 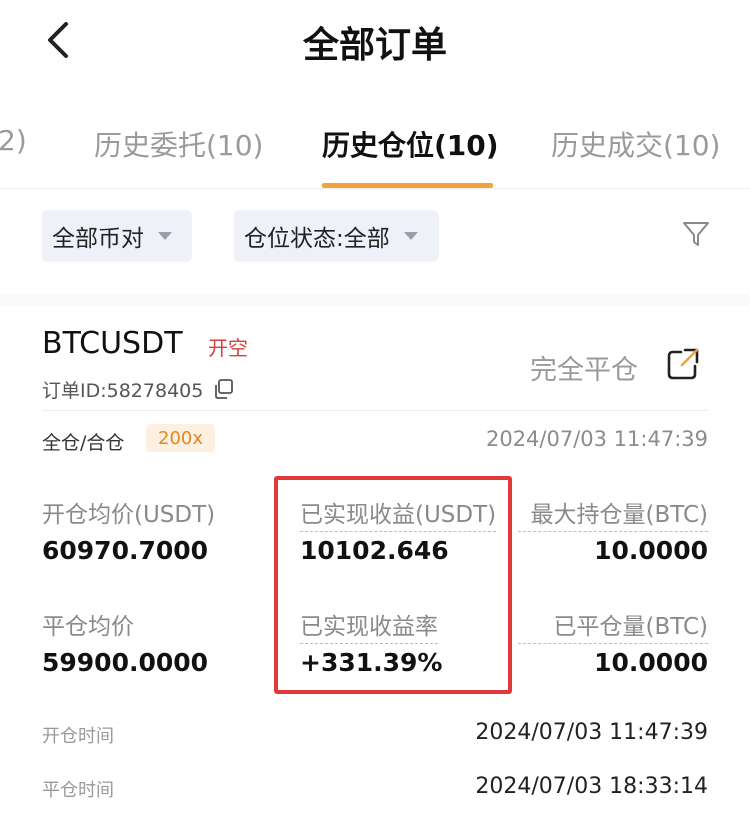 What do you see at coordinates (125, 550) in the screenshot?
I see `entry-price-value: 60970.7000` at bounding box center [125, 550].